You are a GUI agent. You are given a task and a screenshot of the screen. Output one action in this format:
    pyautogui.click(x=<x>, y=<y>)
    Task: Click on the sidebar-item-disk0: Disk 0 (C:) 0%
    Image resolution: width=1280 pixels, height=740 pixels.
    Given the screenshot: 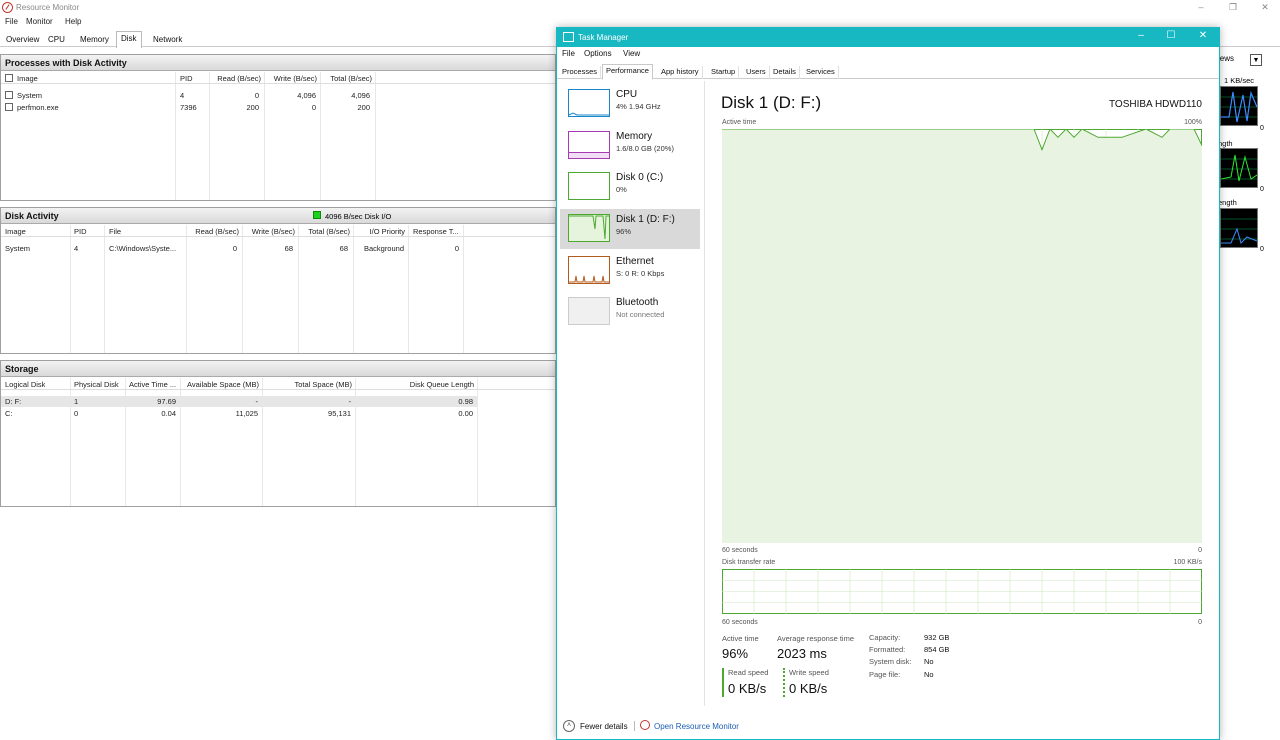 What is the action you would take?
    pyautogui.click(x=630, y=187)
    